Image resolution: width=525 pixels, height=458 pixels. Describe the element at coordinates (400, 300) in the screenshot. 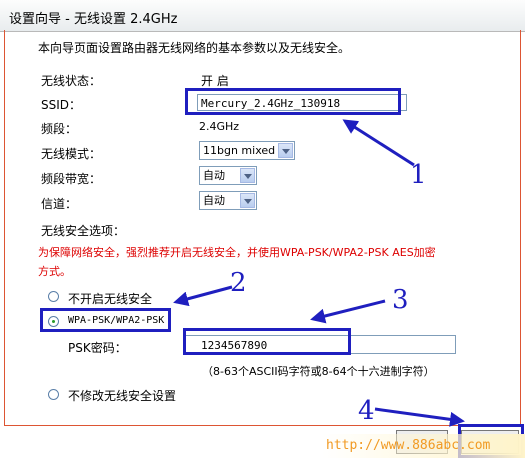

I see `annotation-3: 3` at that location.